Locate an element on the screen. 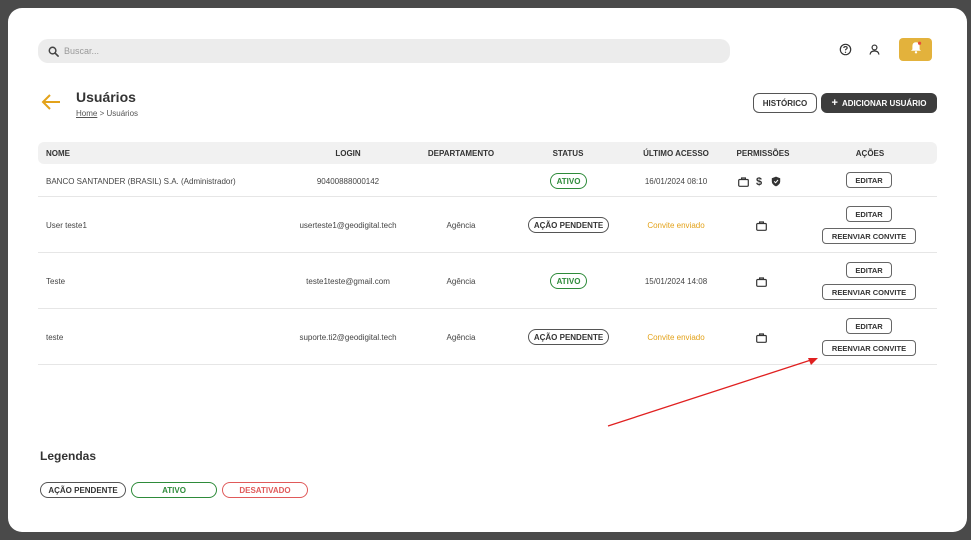 The image size is (971, 540). add-user-button: + ADICIONAR USUÁRIO is located at coordinates (879, 103).